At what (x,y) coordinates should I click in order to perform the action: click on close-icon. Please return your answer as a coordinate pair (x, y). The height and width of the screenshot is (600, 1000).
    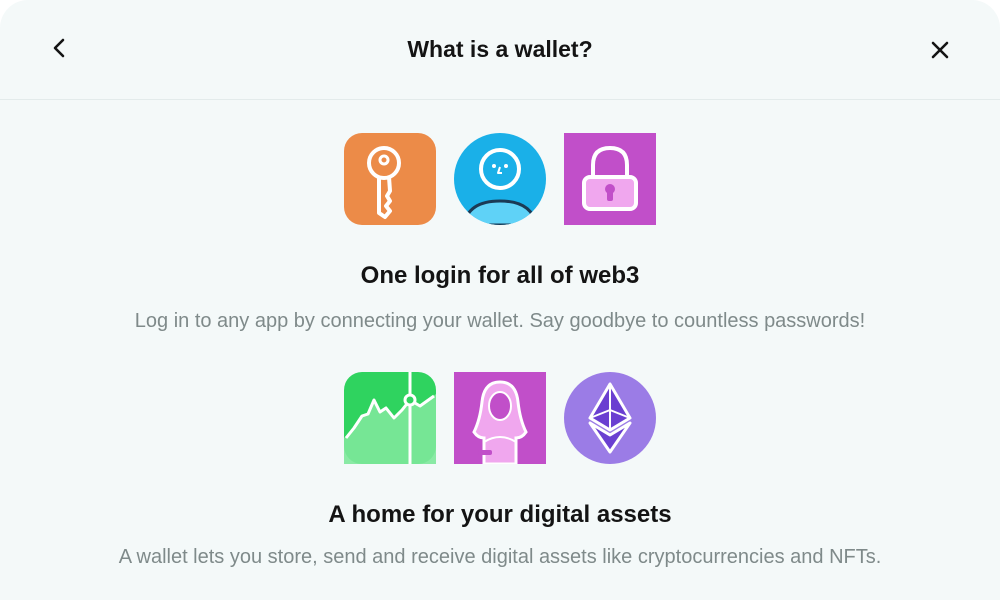
    Looking at the image, I should click on (940, 50).